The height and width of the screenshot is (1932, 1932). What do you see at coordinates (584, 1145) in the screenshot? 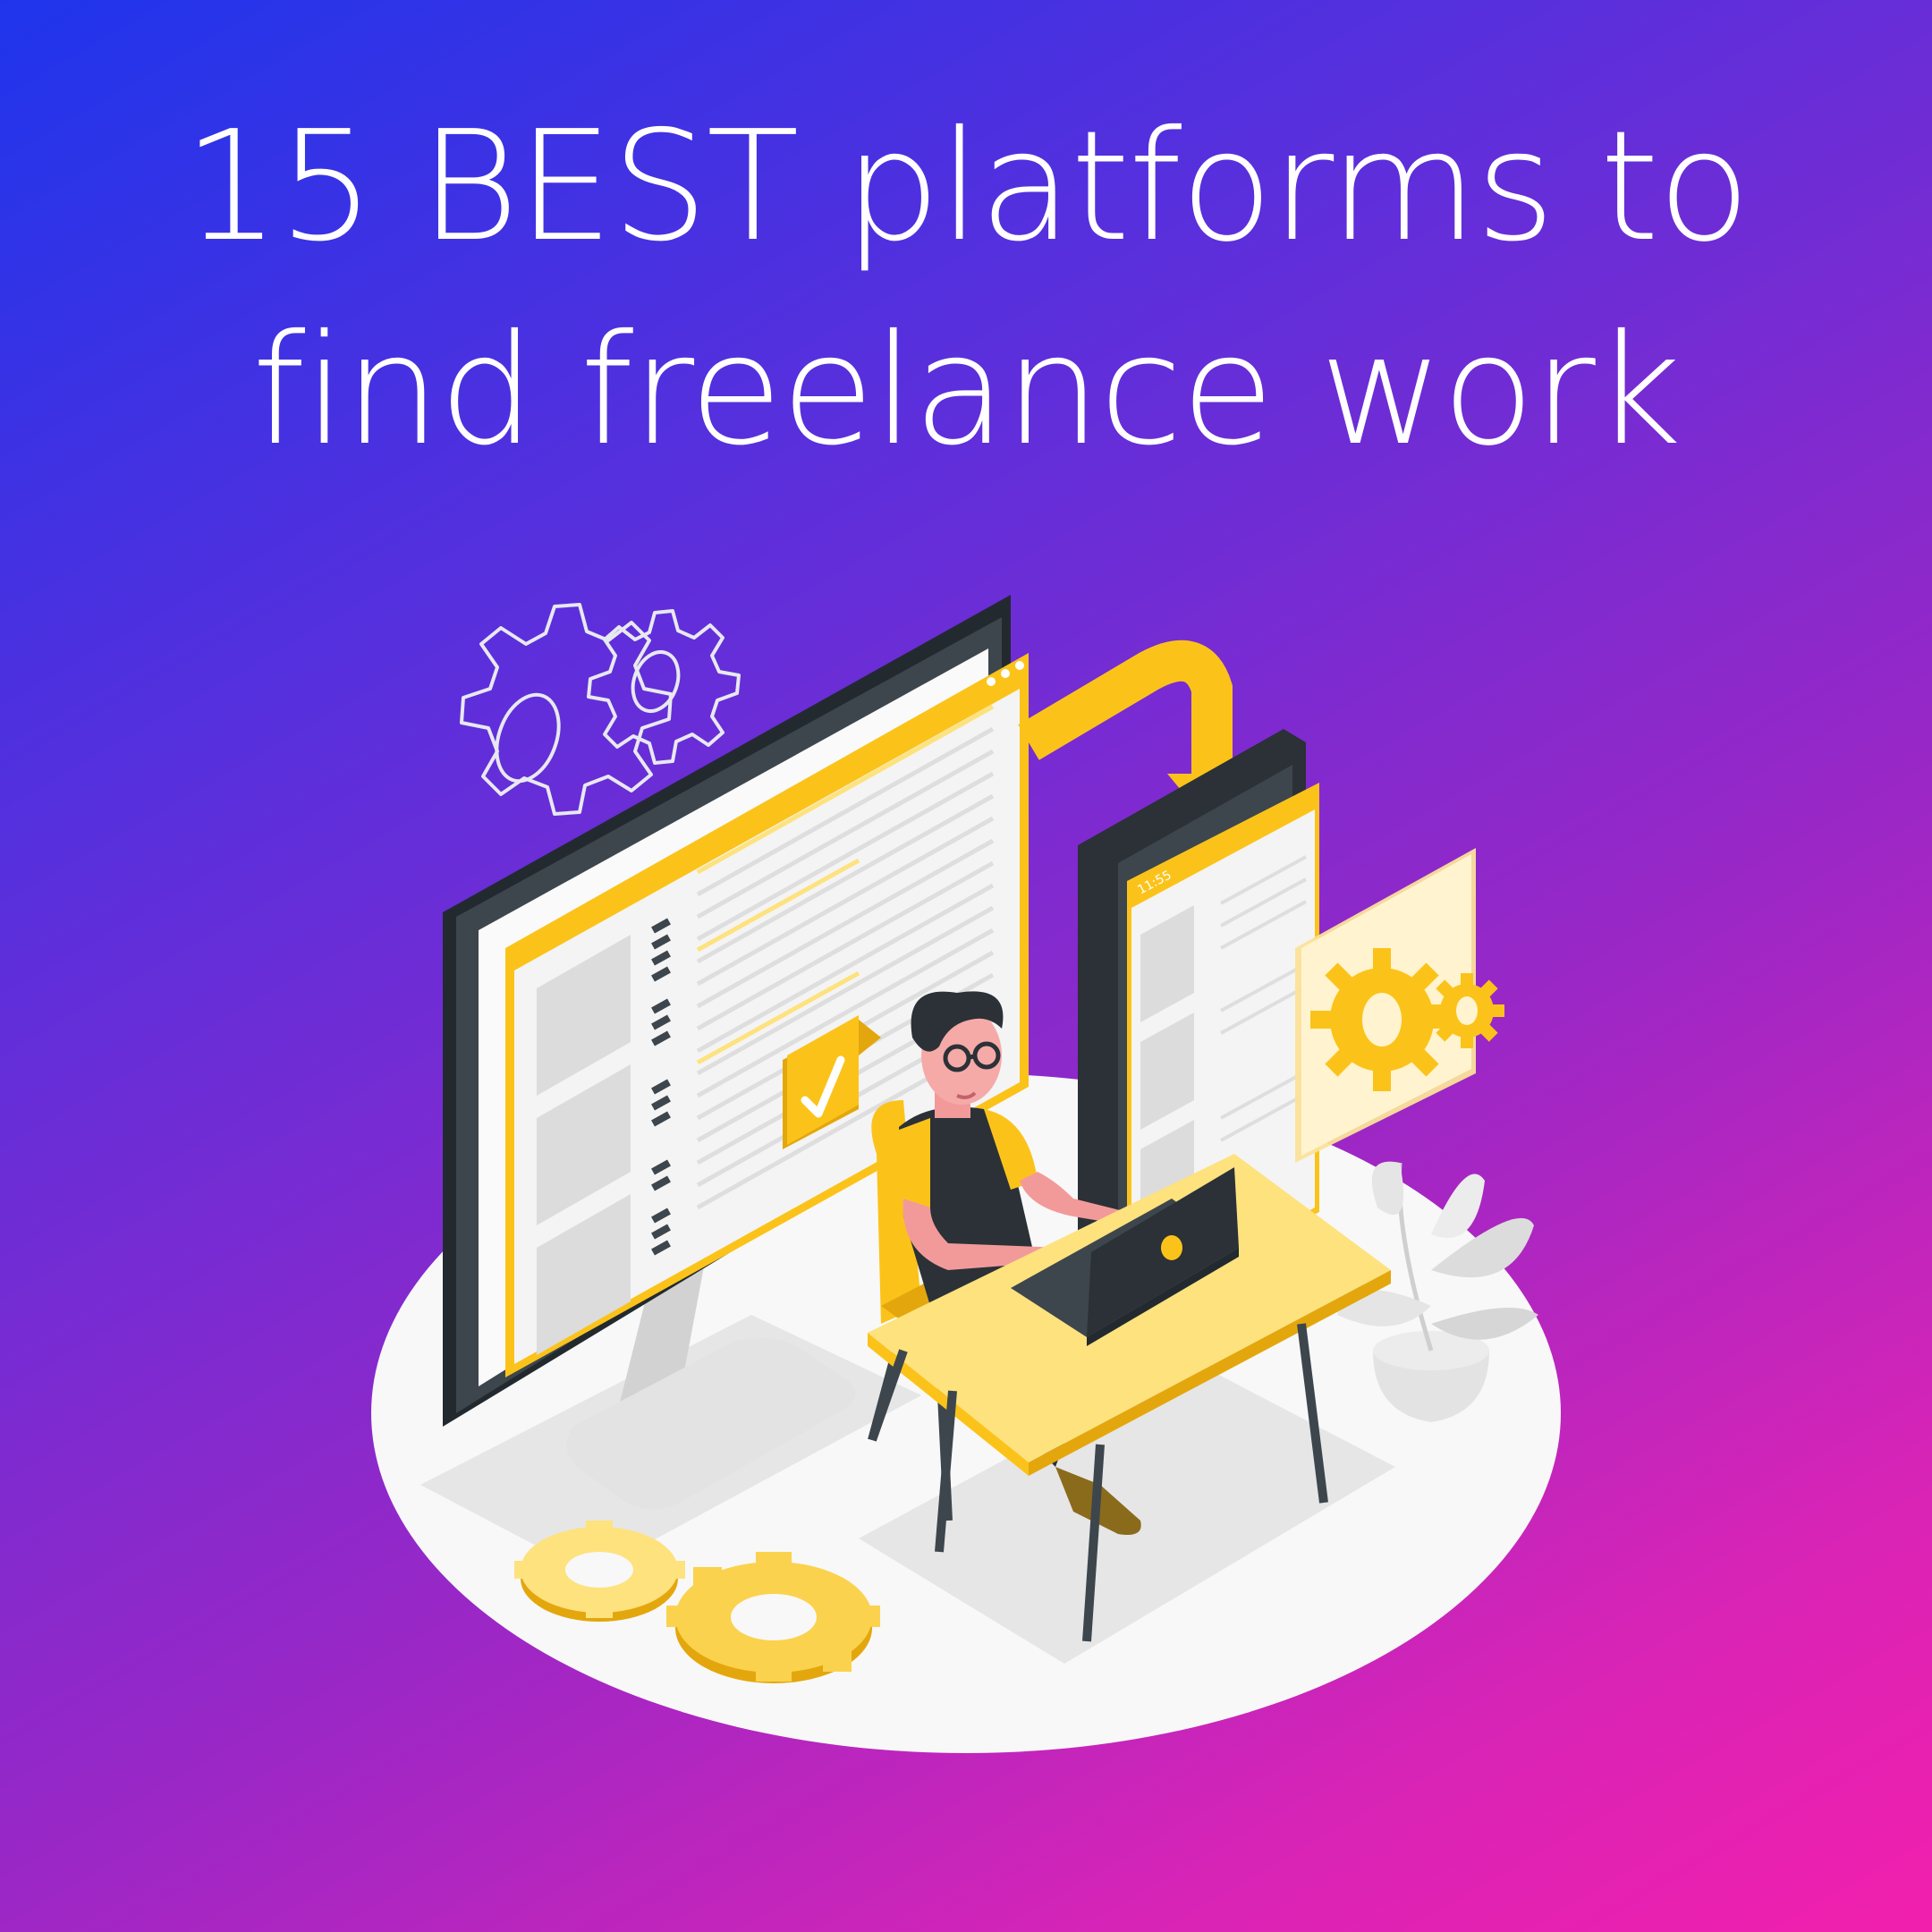
I see `browser-sidebar` at bounding box center [584, 1145].